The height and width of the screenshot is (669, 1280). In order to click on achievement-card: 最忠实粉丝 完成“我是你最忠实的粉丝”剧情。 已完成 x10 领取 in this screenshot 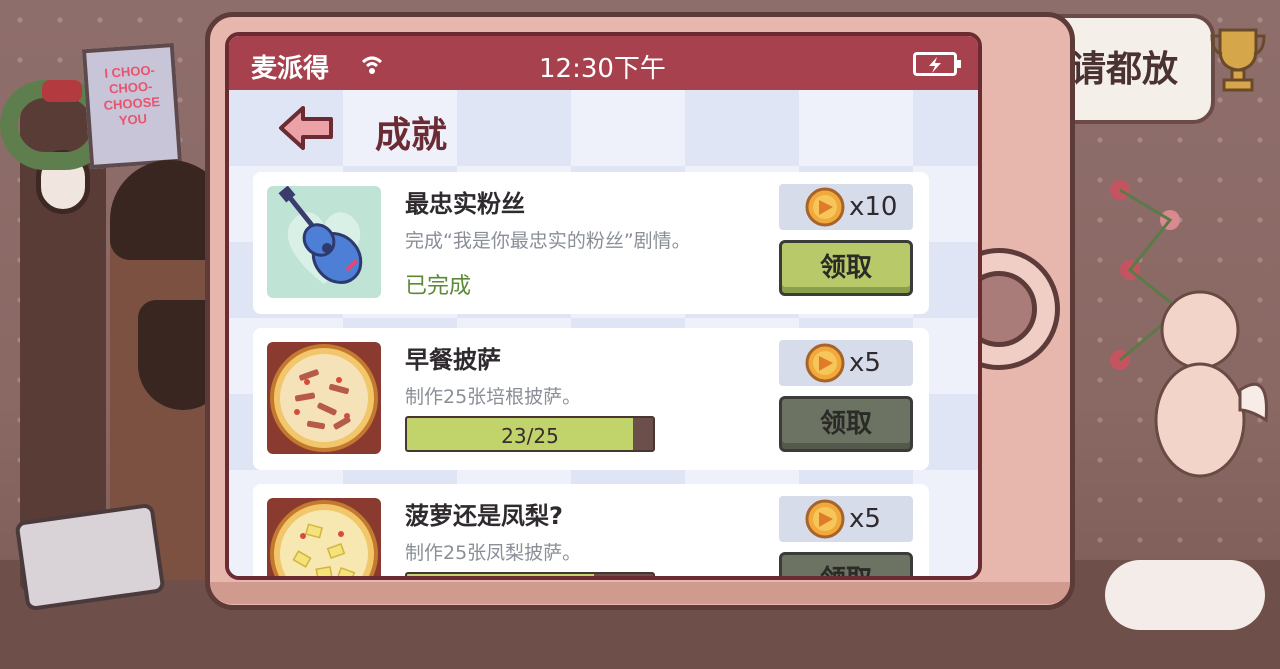, I will do `click(591, 243)`.